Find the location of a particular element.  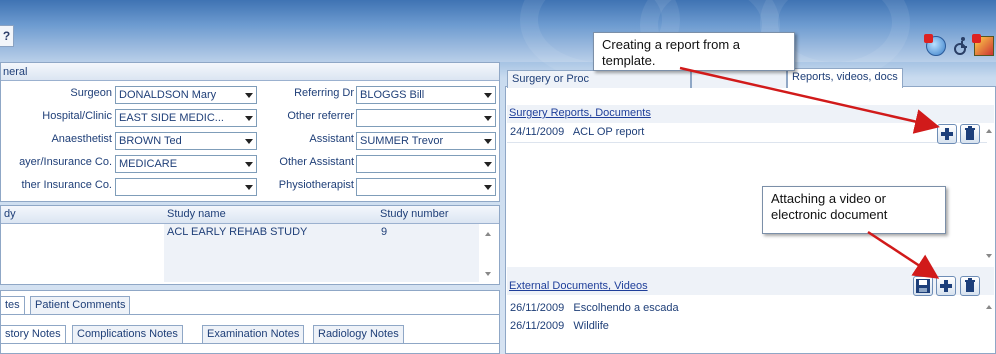

save-external-button is located at coordinates (923, 286).